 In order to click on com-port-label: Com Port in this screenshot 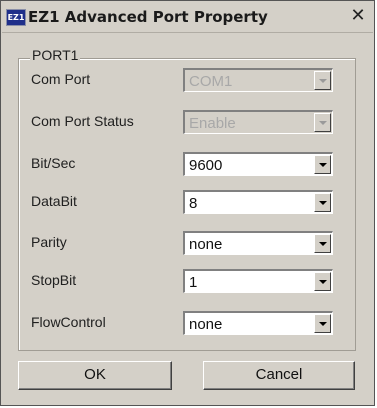, I will do `click(61, 79)`.